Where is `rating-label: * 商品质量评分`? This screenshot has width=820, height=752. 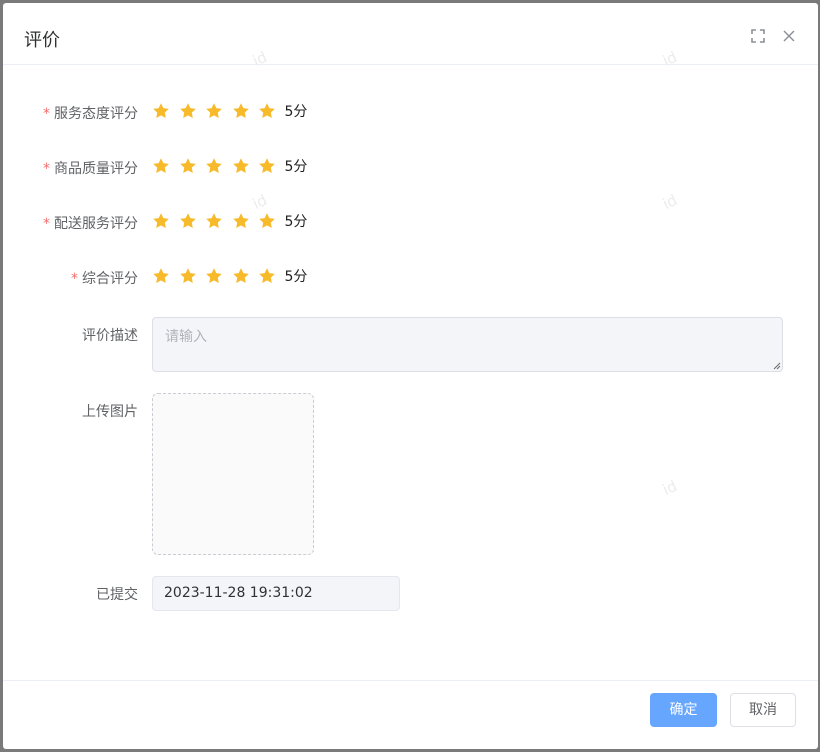
rating-label: * 商品质量评分 is located at coordinates (90, 168).